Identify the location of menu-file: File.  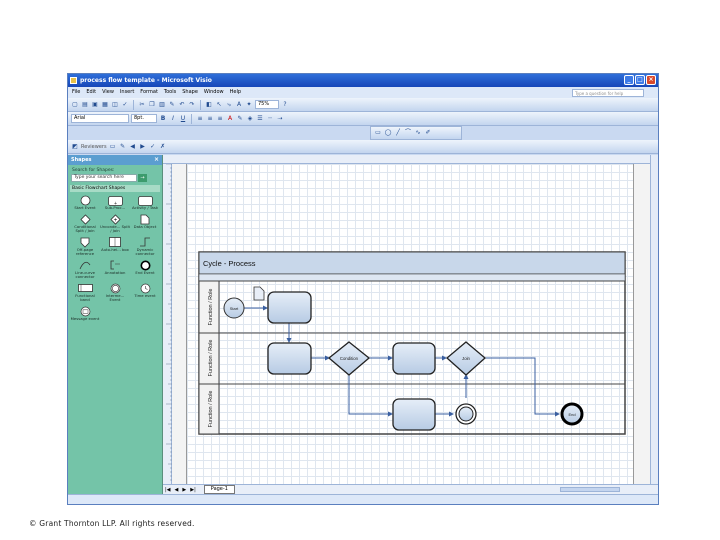
(76, 92).